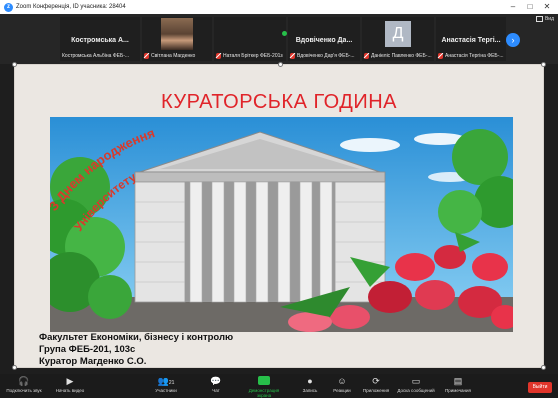 Image resolution: width=558 pixels, height=398 pixels. Describe the element at coordinates (8, 7) in the screenshot. I see `zoom-logo-icon: z` at that location.